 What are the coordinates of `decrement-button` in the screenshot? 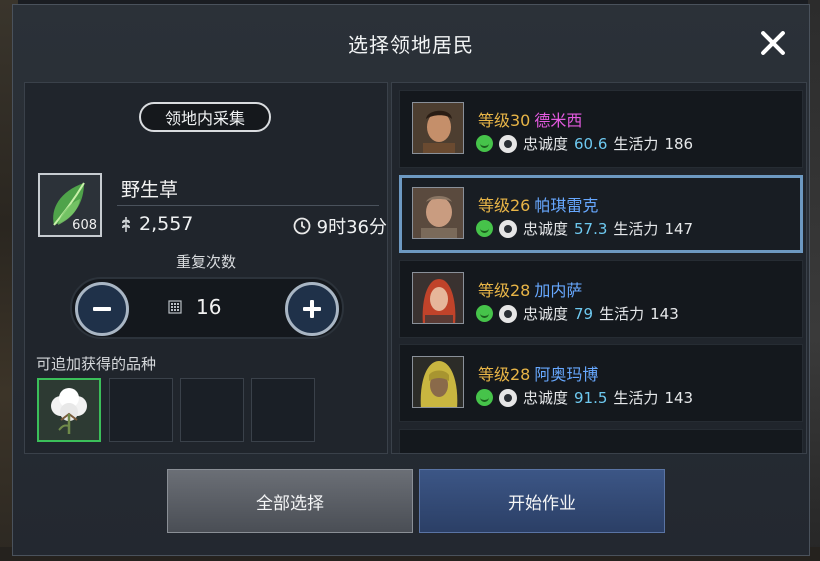 It's located at (102, 309).